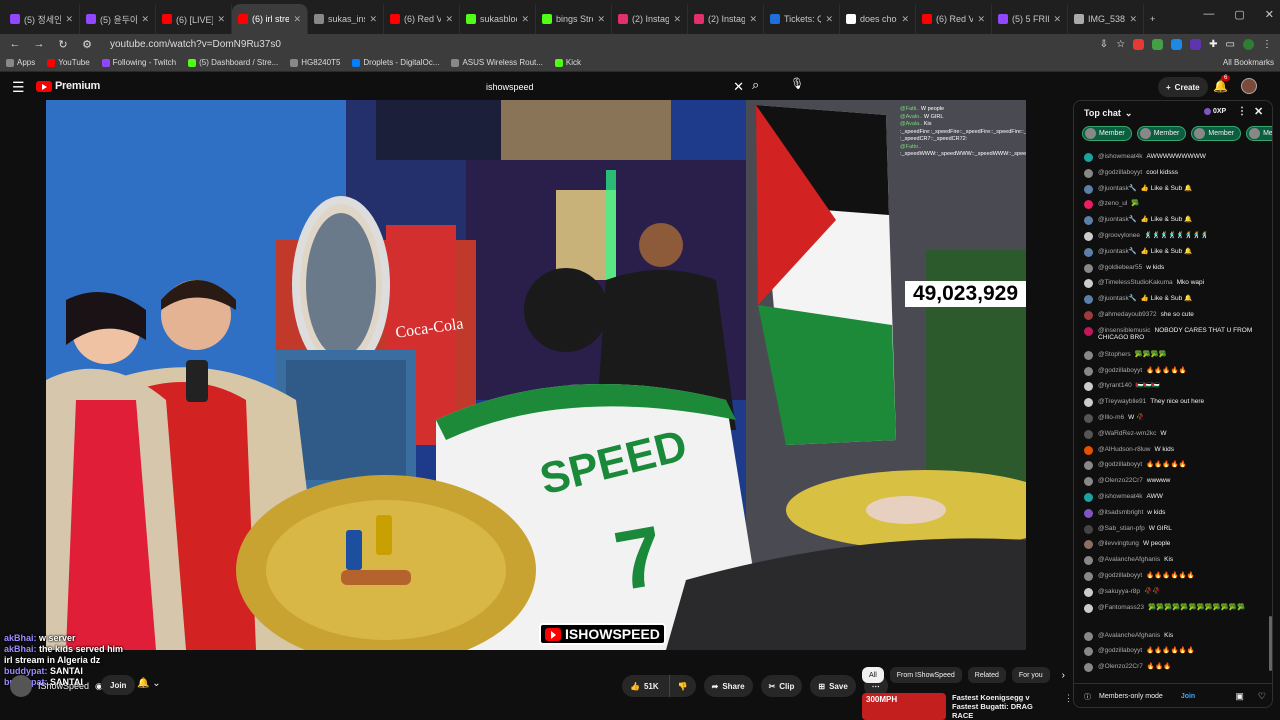  What do you see at coordinates (833, 686) in the screenshot?
I see `save-button: ⊞ Save` at bounding box center [833, 686].